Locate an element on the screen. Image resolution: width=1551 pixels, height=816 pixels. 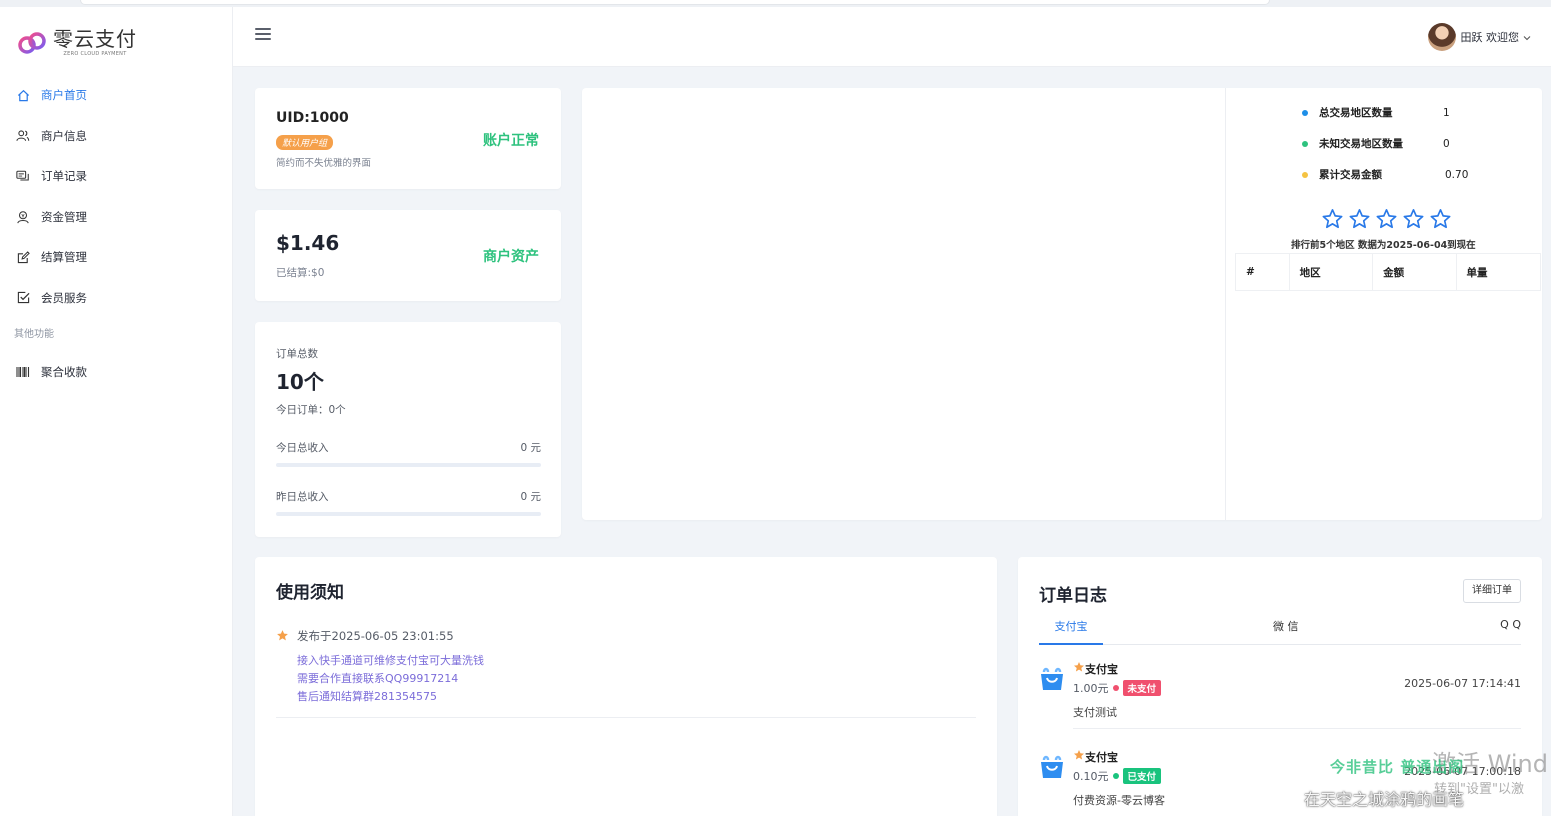
log-divider is located at coordinates (1297, 728).